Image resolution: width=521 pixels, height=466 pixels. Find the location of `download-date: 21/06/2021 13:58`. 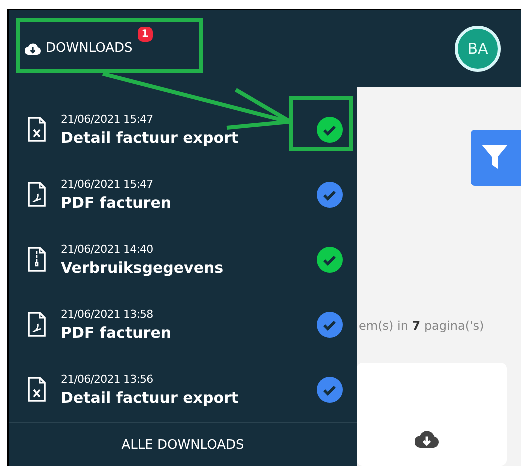

download-date: 21/06/2021 13:58 is located at coordinates (107, 314).